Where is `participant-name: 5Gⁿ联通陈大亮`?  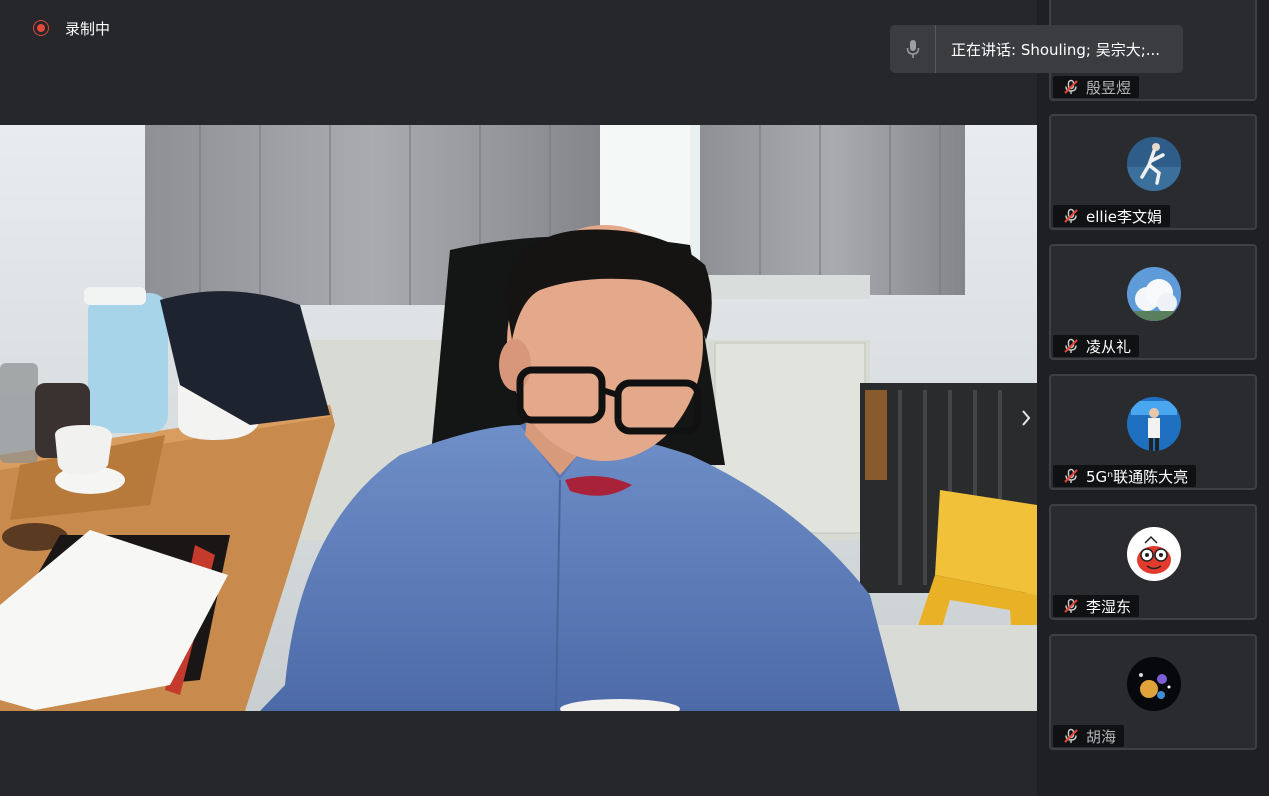
participant-name: 5Gⁿ联通陈大亮 is located at coordinates (1137, 476).